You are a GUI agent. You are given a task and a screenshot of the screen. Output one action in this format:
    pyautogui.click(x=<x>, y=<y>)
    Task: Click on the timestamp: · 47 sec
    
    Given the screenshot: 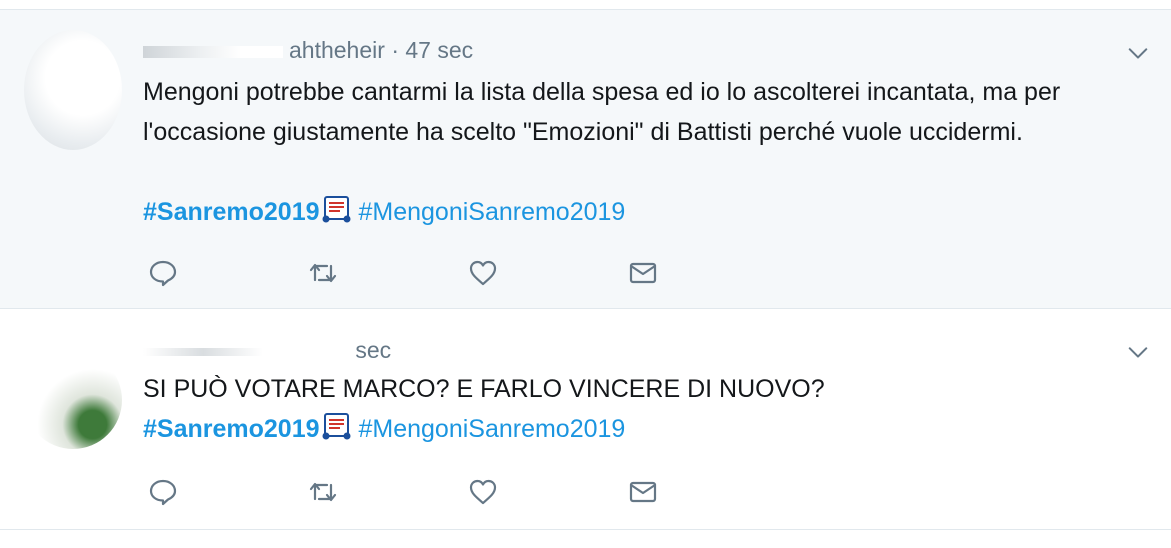 What is the action you would take?
    pyautogui.click(x=432, y=50)
    